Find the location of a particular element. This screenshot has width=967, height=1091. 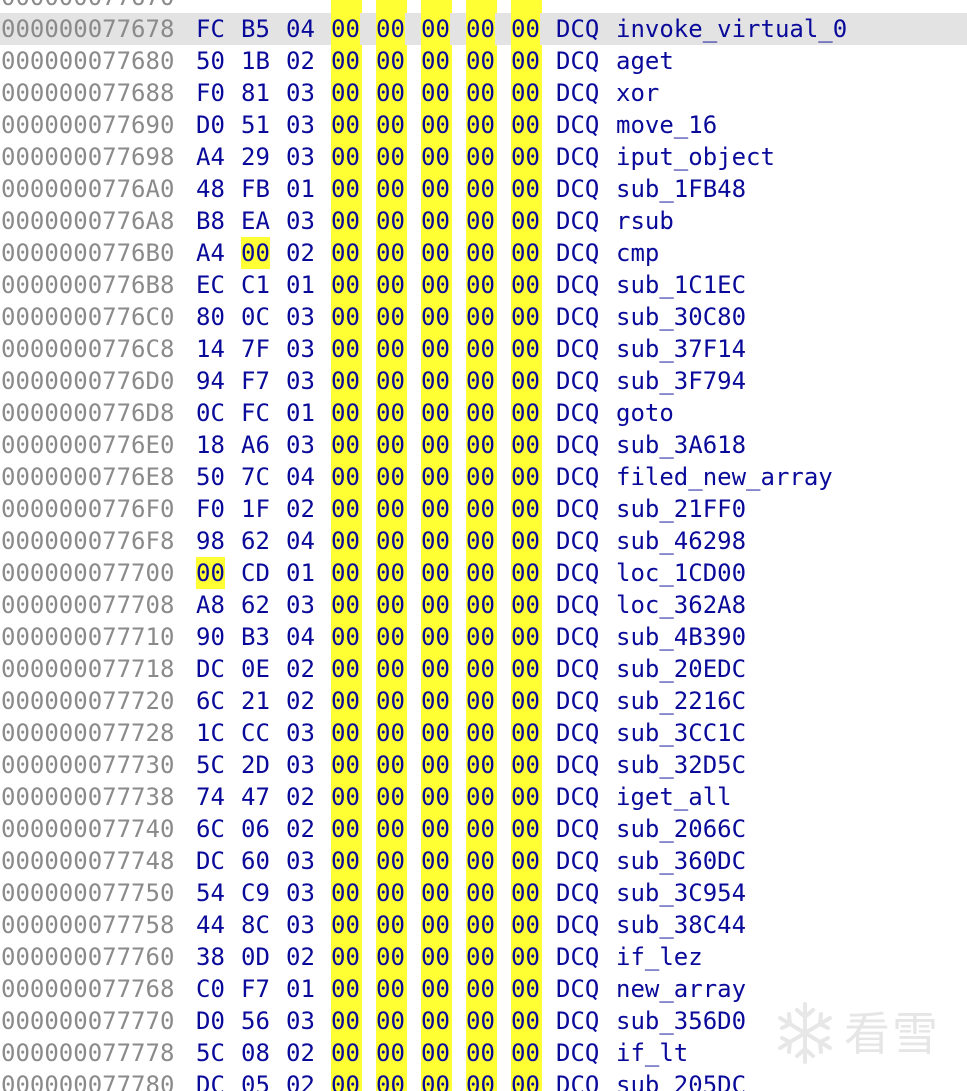

row-address: 000000077670 is located at coordinates (87, 6).